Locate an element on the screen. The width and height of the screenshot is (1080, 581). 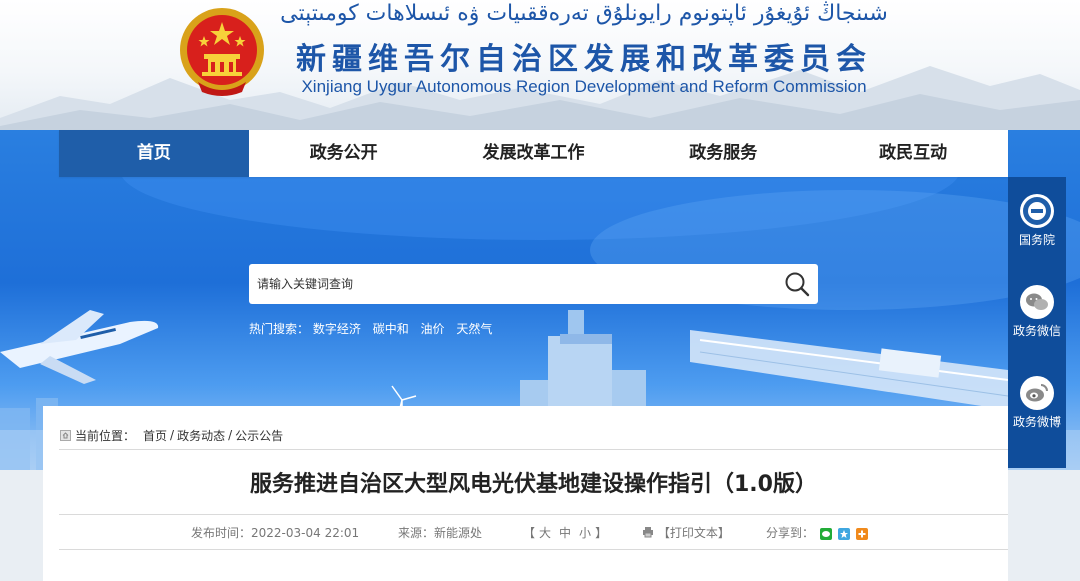
more-share-icon is located at coordinates (861, 533).